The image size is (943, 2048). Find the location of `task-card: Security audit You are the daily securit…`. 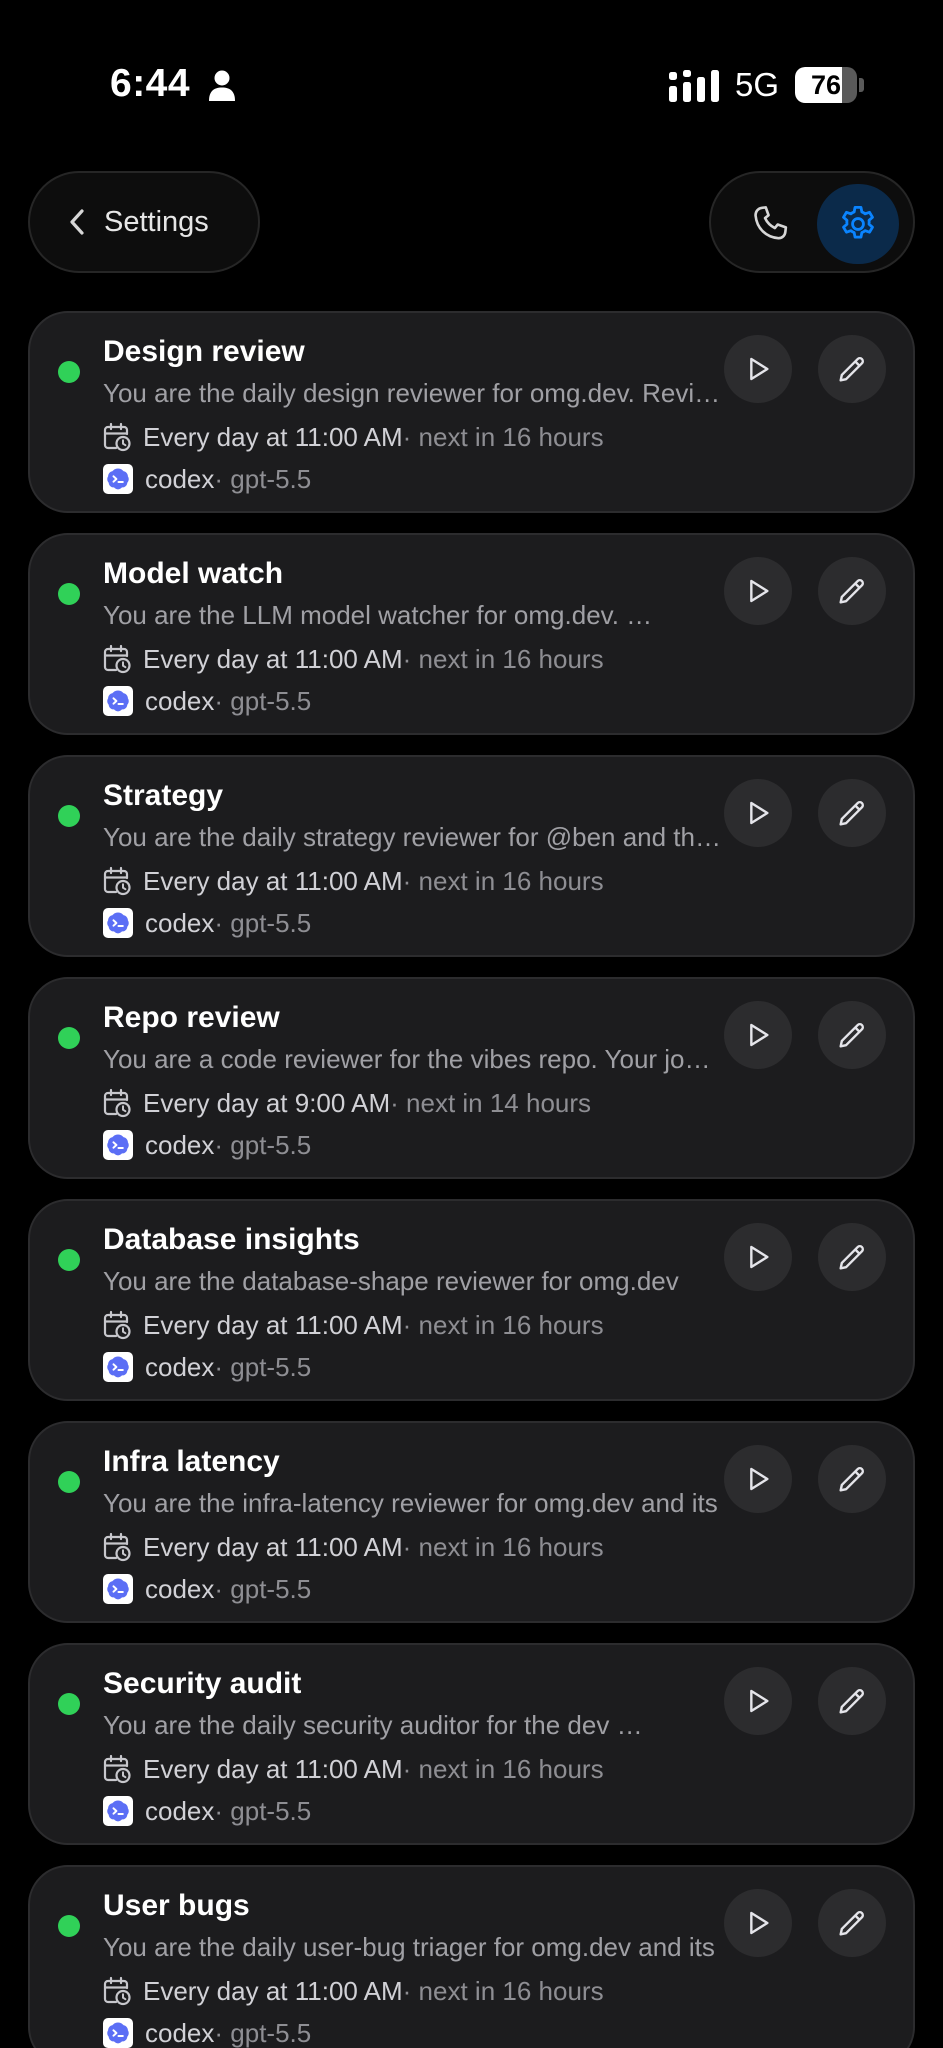

task-card: Security audit You are the daily securit… is located at coordinates (471, 1744).